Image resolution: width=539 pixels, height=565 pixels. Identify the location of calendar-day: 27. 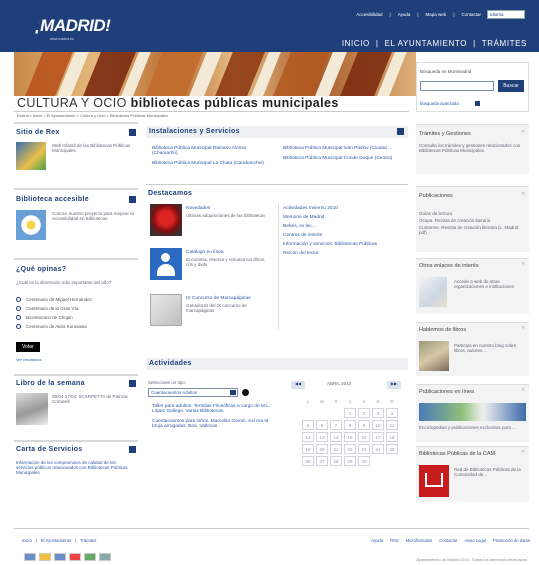
(322, 461).